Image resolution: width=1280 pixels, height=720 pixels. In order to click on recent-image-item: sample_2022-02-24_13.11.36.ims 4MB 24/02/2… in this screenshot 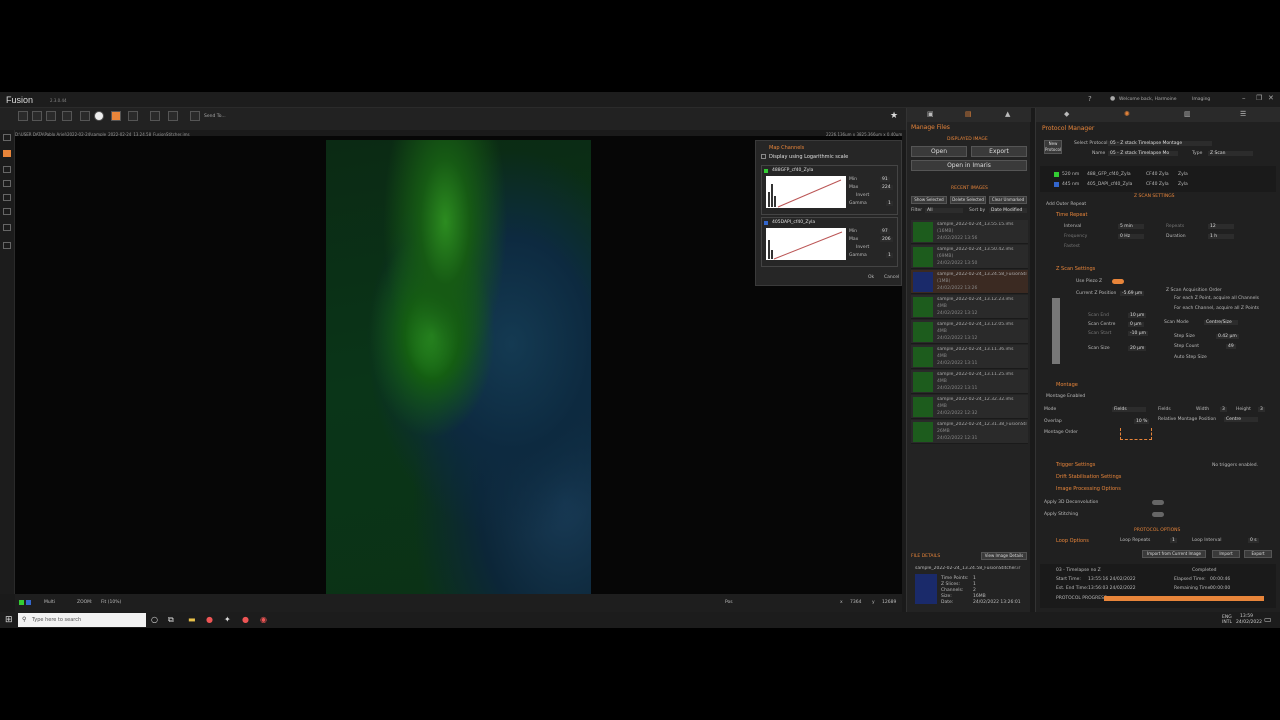, I will do `click(969, 357)`.